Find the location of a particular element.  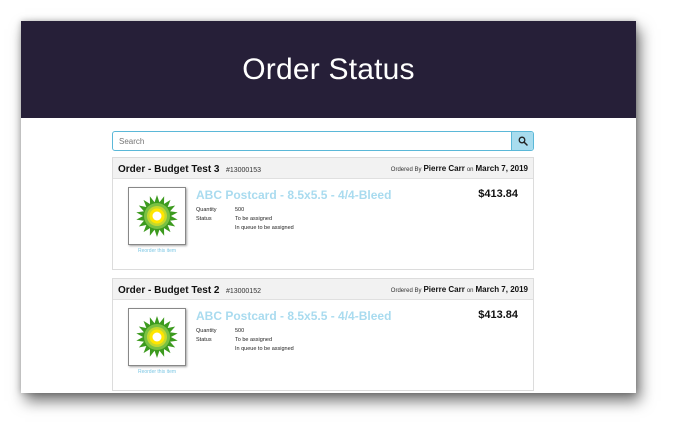

search-bar is located at coordinates (323, 141).